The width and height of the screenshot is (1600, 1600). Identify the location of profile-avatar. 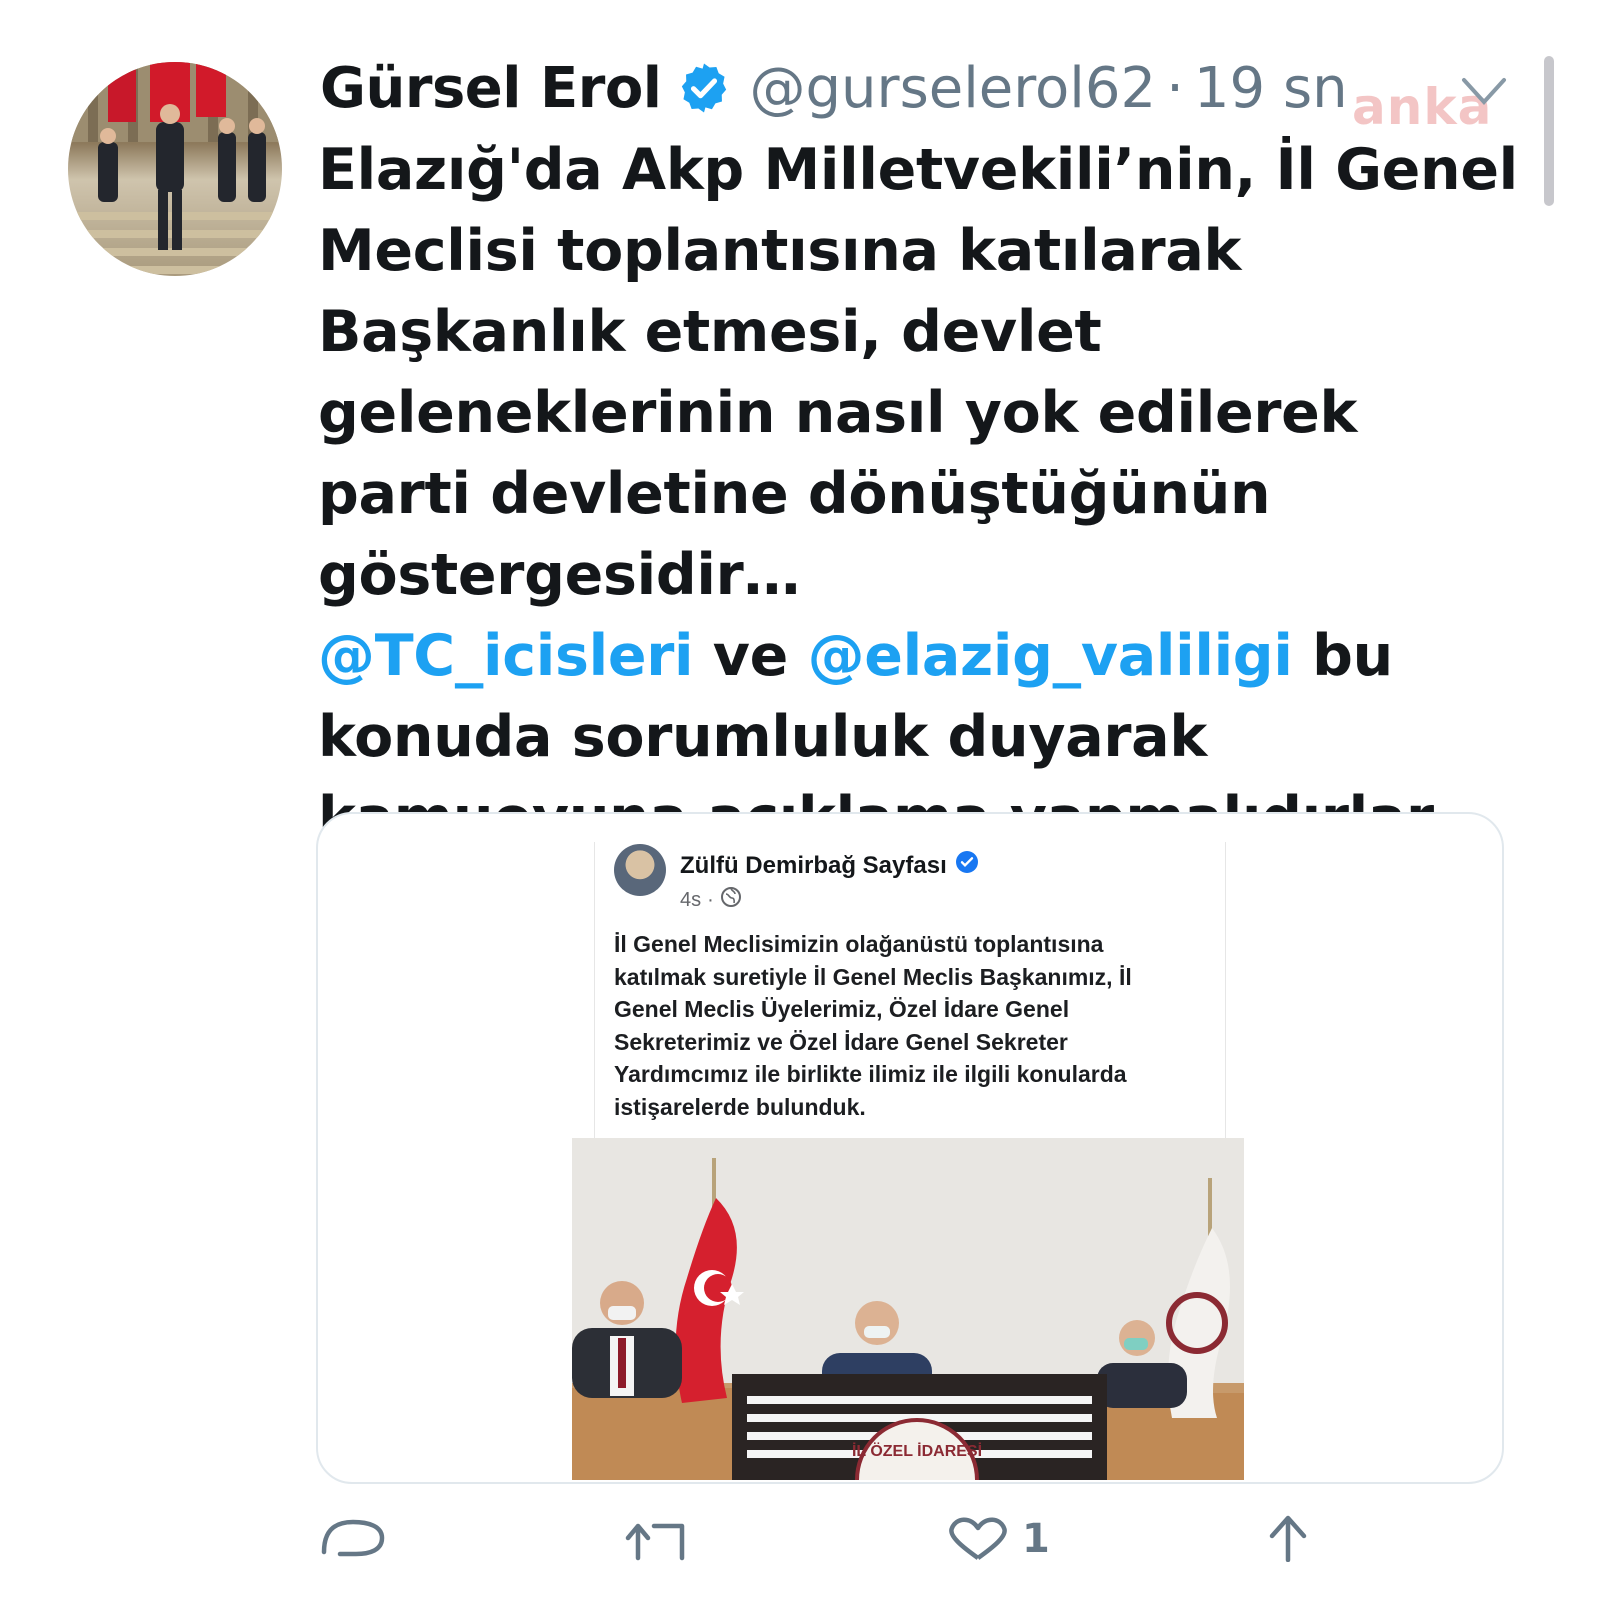
(175, 169).